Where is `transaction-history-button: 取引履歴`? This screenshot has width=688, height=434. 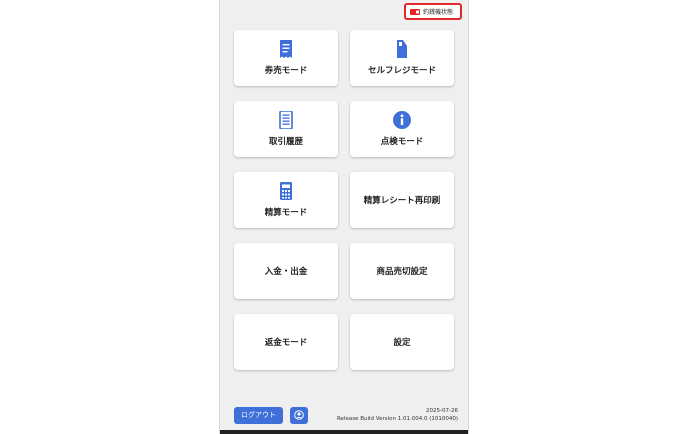 transaction-history-button: 取引履歴 is located at coordinates (286, 129).